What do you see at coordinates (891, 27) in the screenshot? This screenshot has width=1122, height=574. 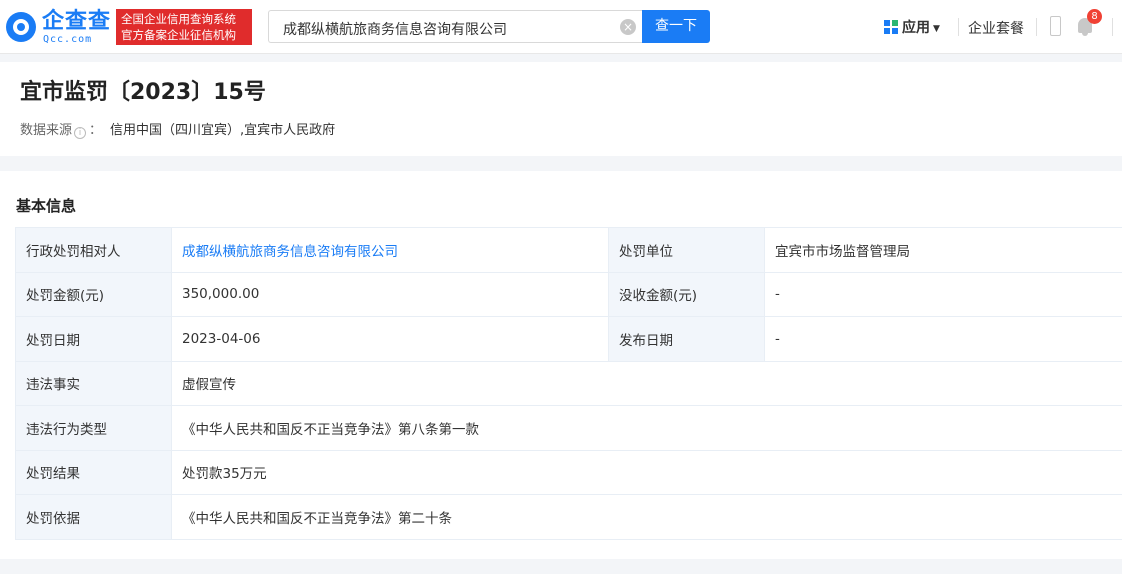 I see `apps-grid-icon` at bounding box center [891, 27].